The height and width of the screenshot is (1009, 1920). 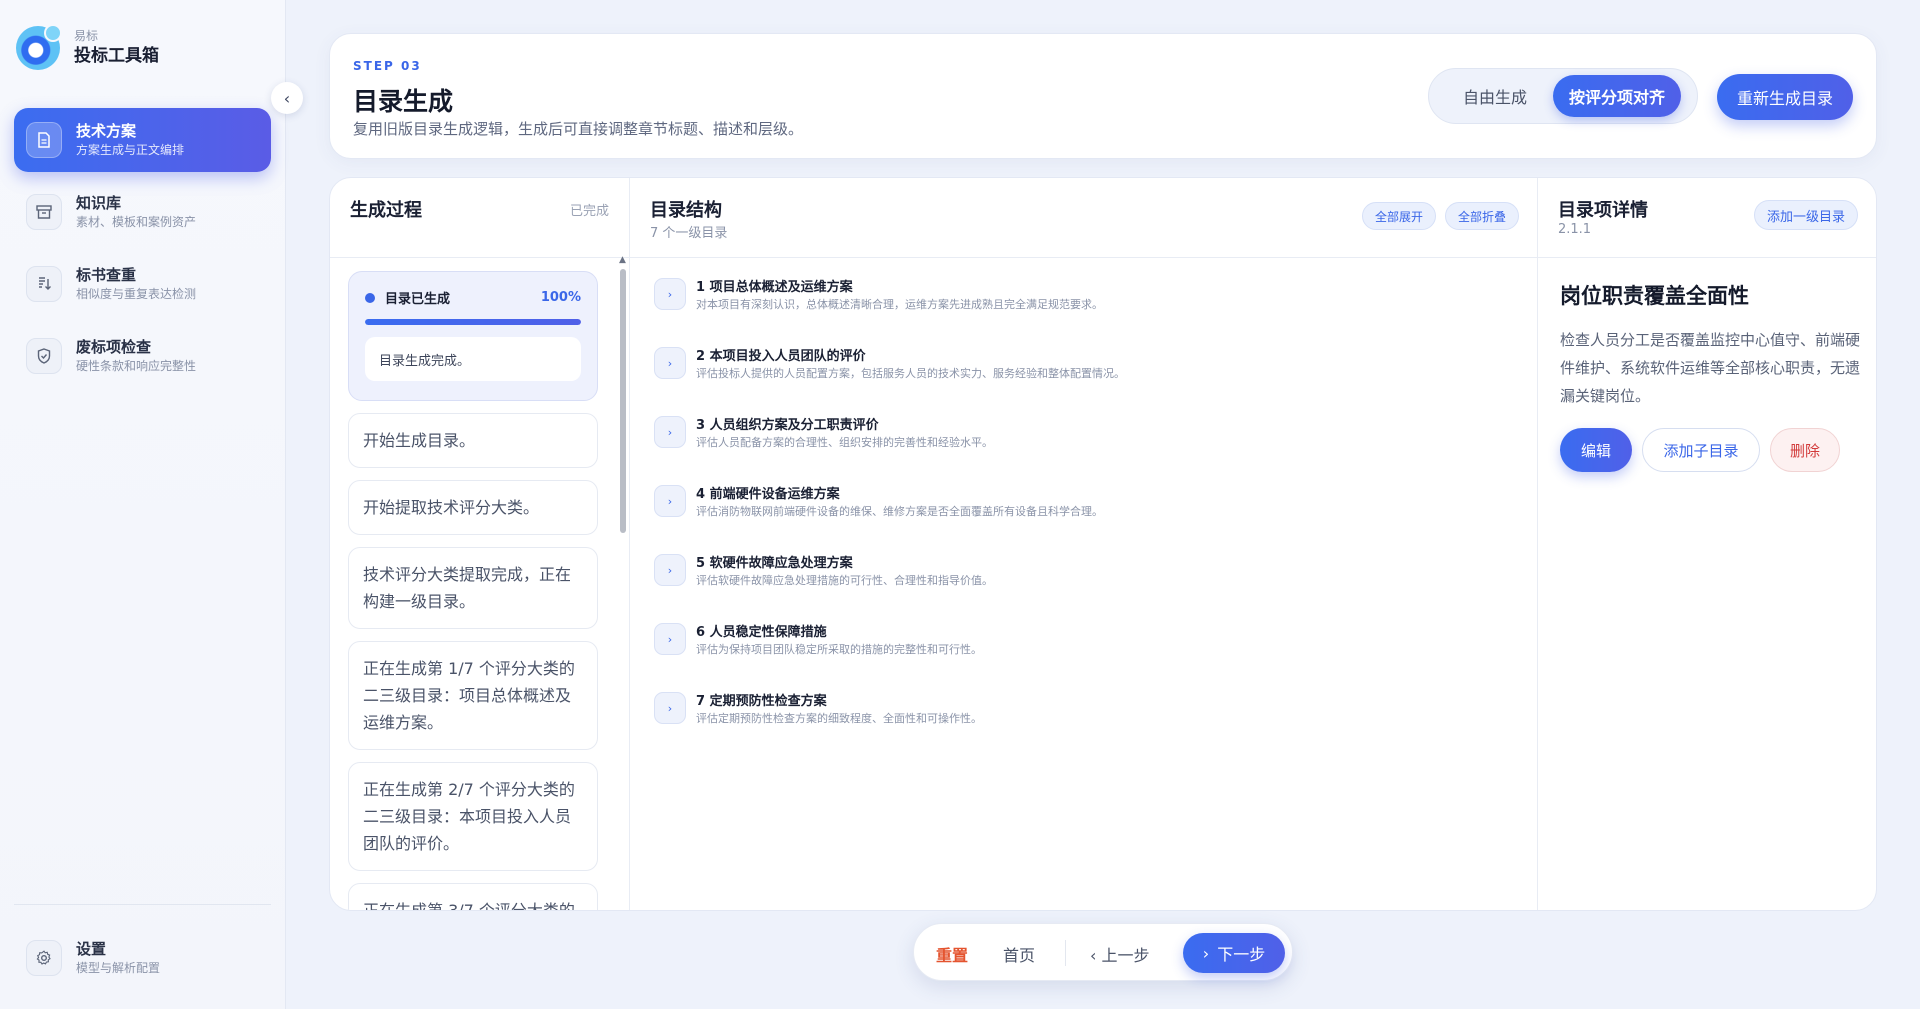 I want to click on detail-code: 2.1.1, so click(x=1575, y=229).